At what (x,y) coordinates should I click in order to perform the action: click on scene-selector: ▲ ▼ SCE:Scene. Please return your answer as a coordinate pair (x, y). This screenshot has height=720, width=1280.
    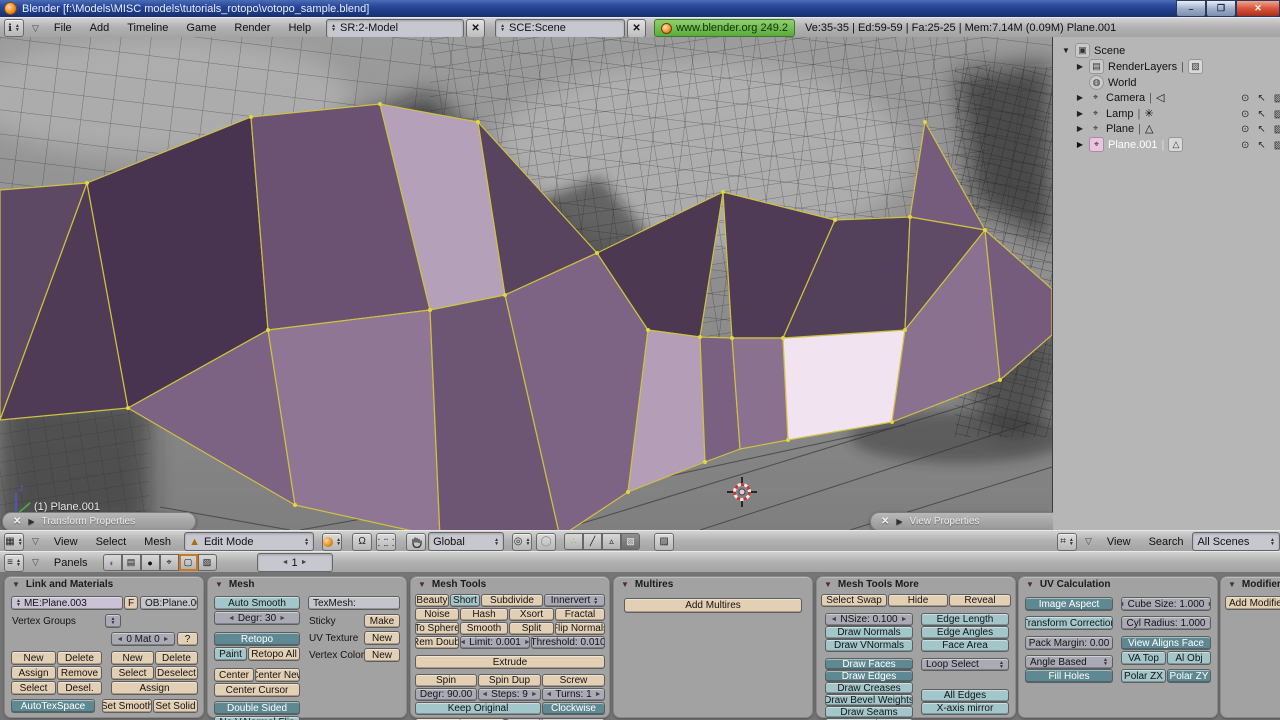
    Looking at the image, I should click on (560, 28).